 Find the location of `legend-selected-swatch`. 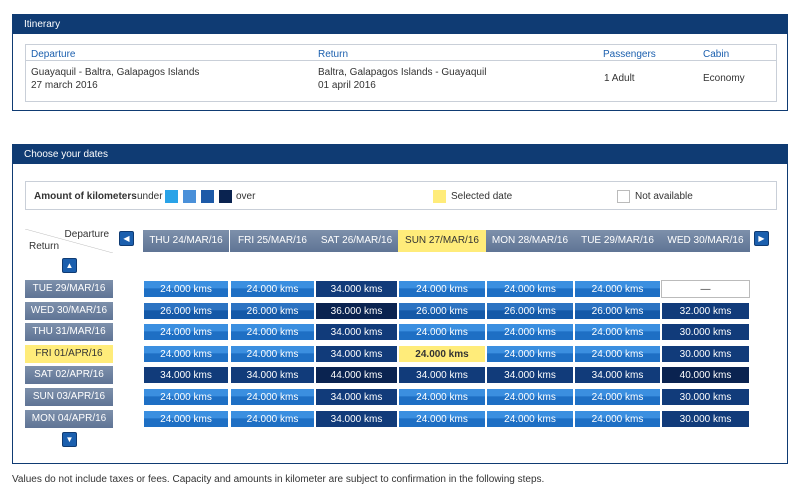

legend-selected-swatch is located at coordinates (439, 196).